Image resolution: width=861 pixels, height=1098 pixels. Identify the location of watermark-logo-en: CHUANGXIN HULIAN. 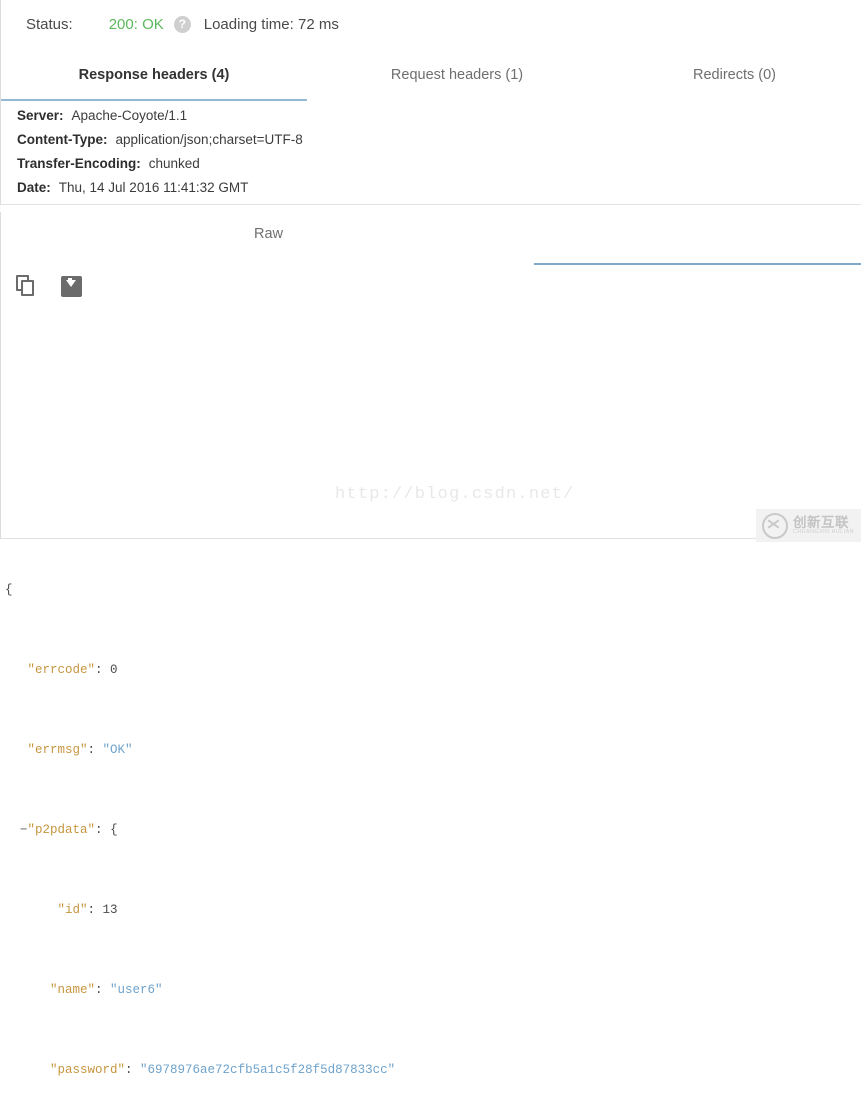
(824, 531).